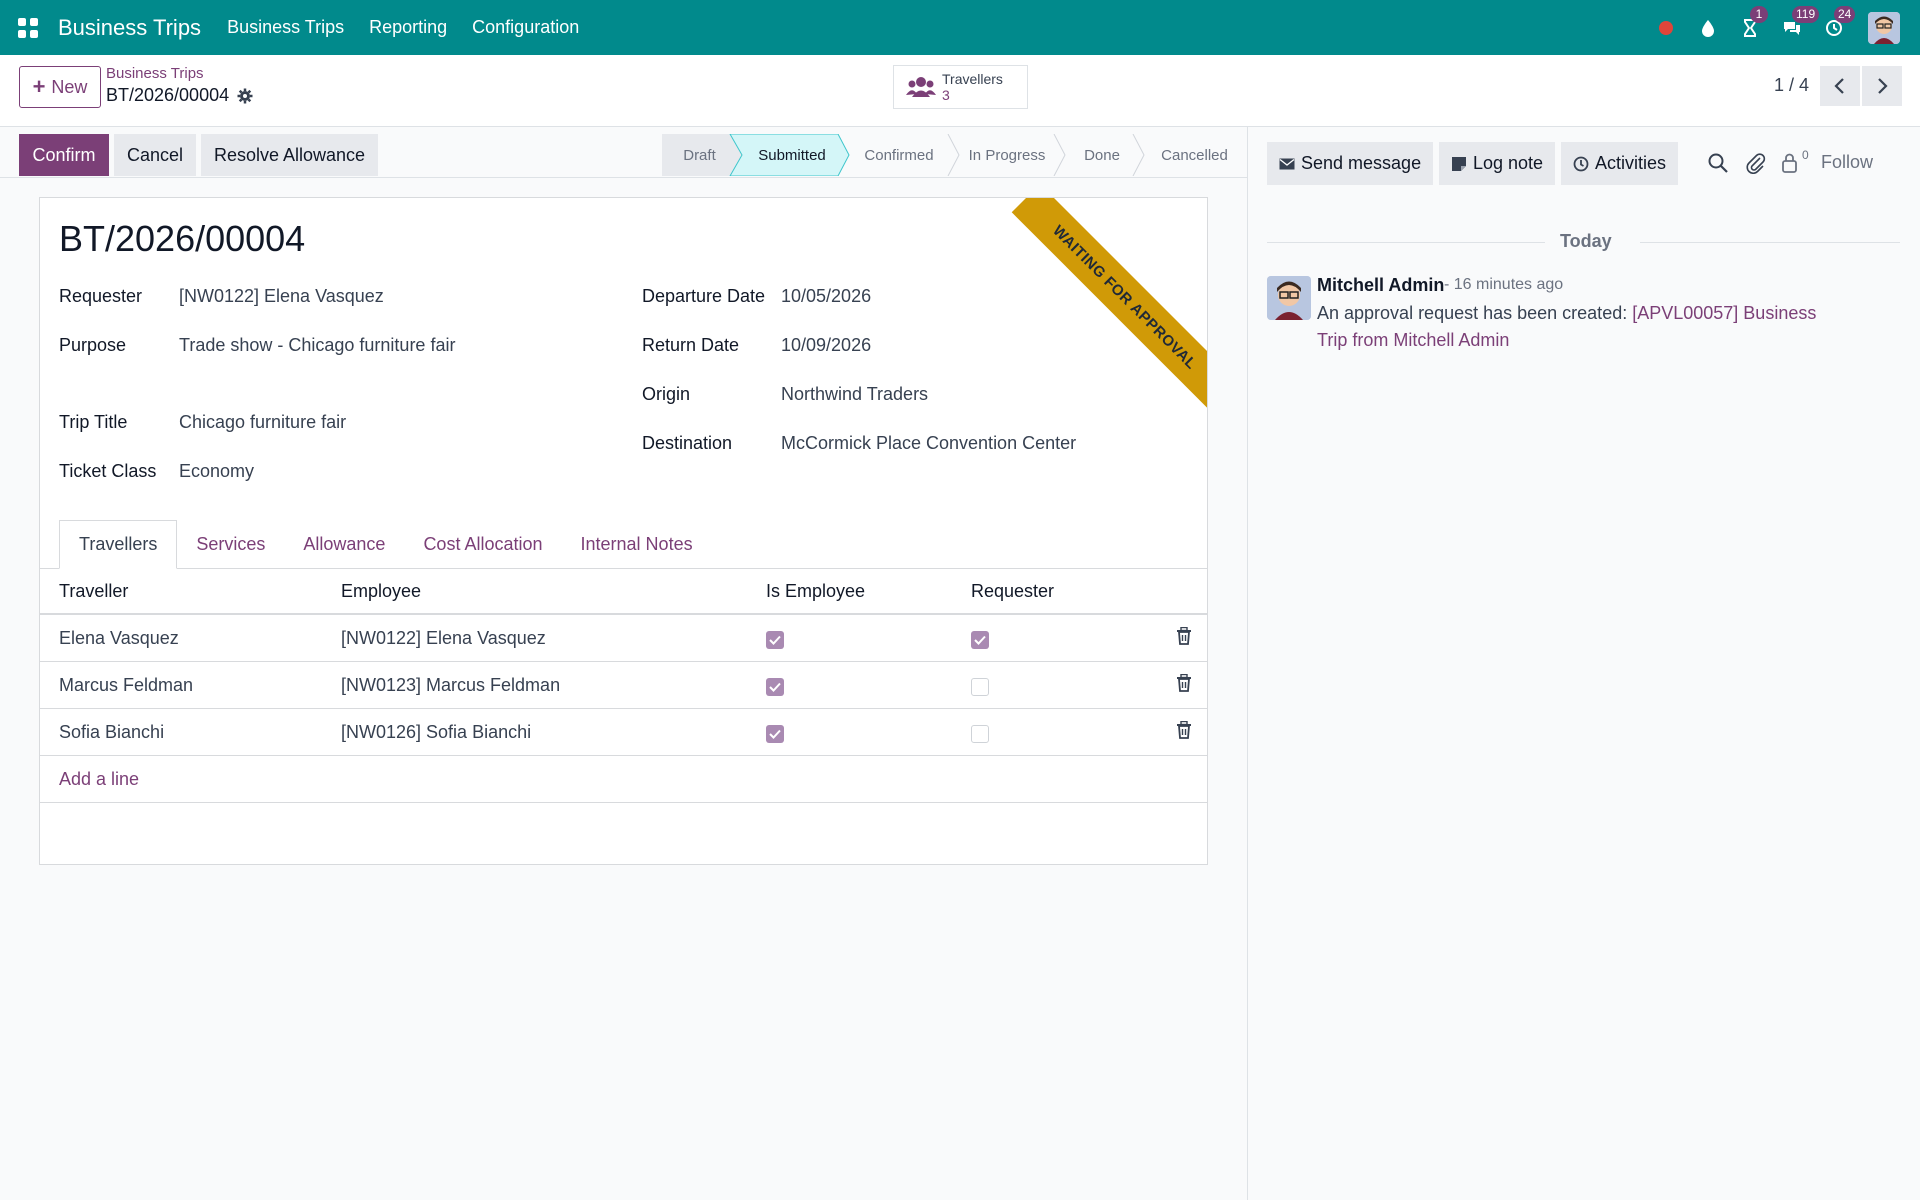  Describe the element at coordinates (155, 155) in the screenshot. I see `cancel-button: Cancel` at that location.